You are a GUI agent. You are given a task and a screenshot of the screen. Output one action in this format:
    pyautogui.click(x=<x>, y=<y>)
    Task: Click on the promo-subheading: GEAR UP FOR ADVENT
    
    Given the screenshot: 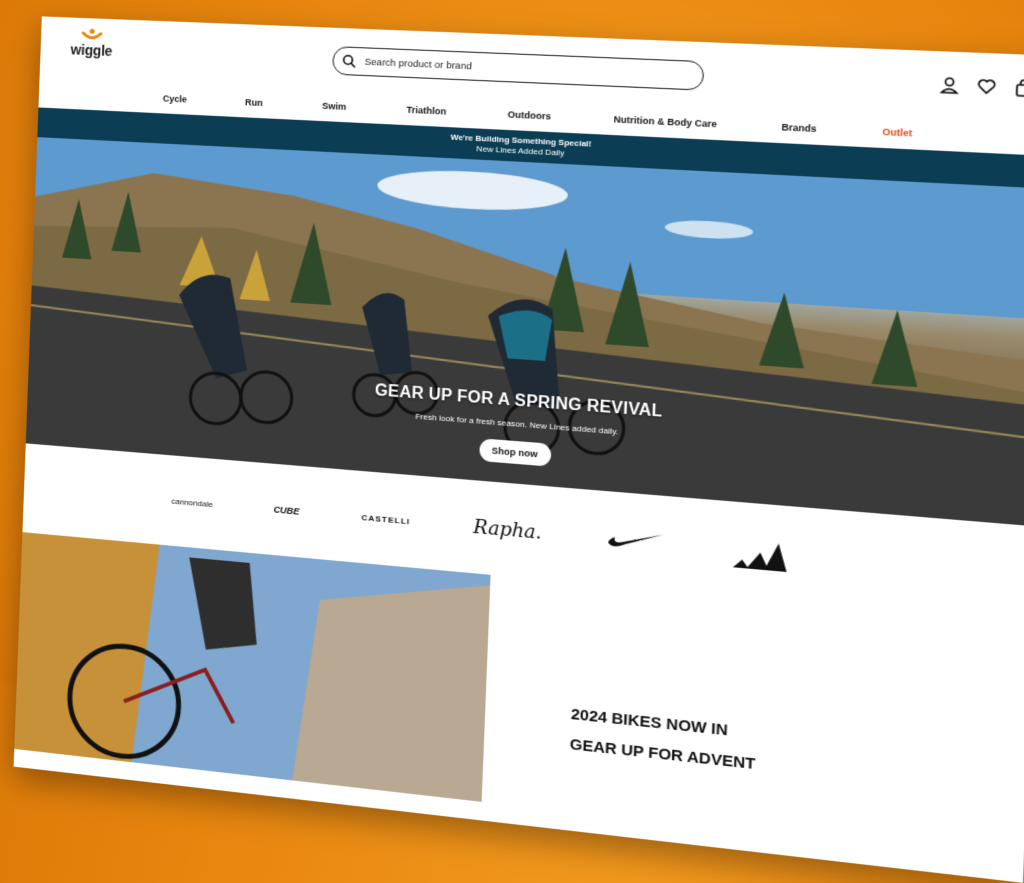 What is the action you would take?
    pyautogui.click(x=662, y=755)
    